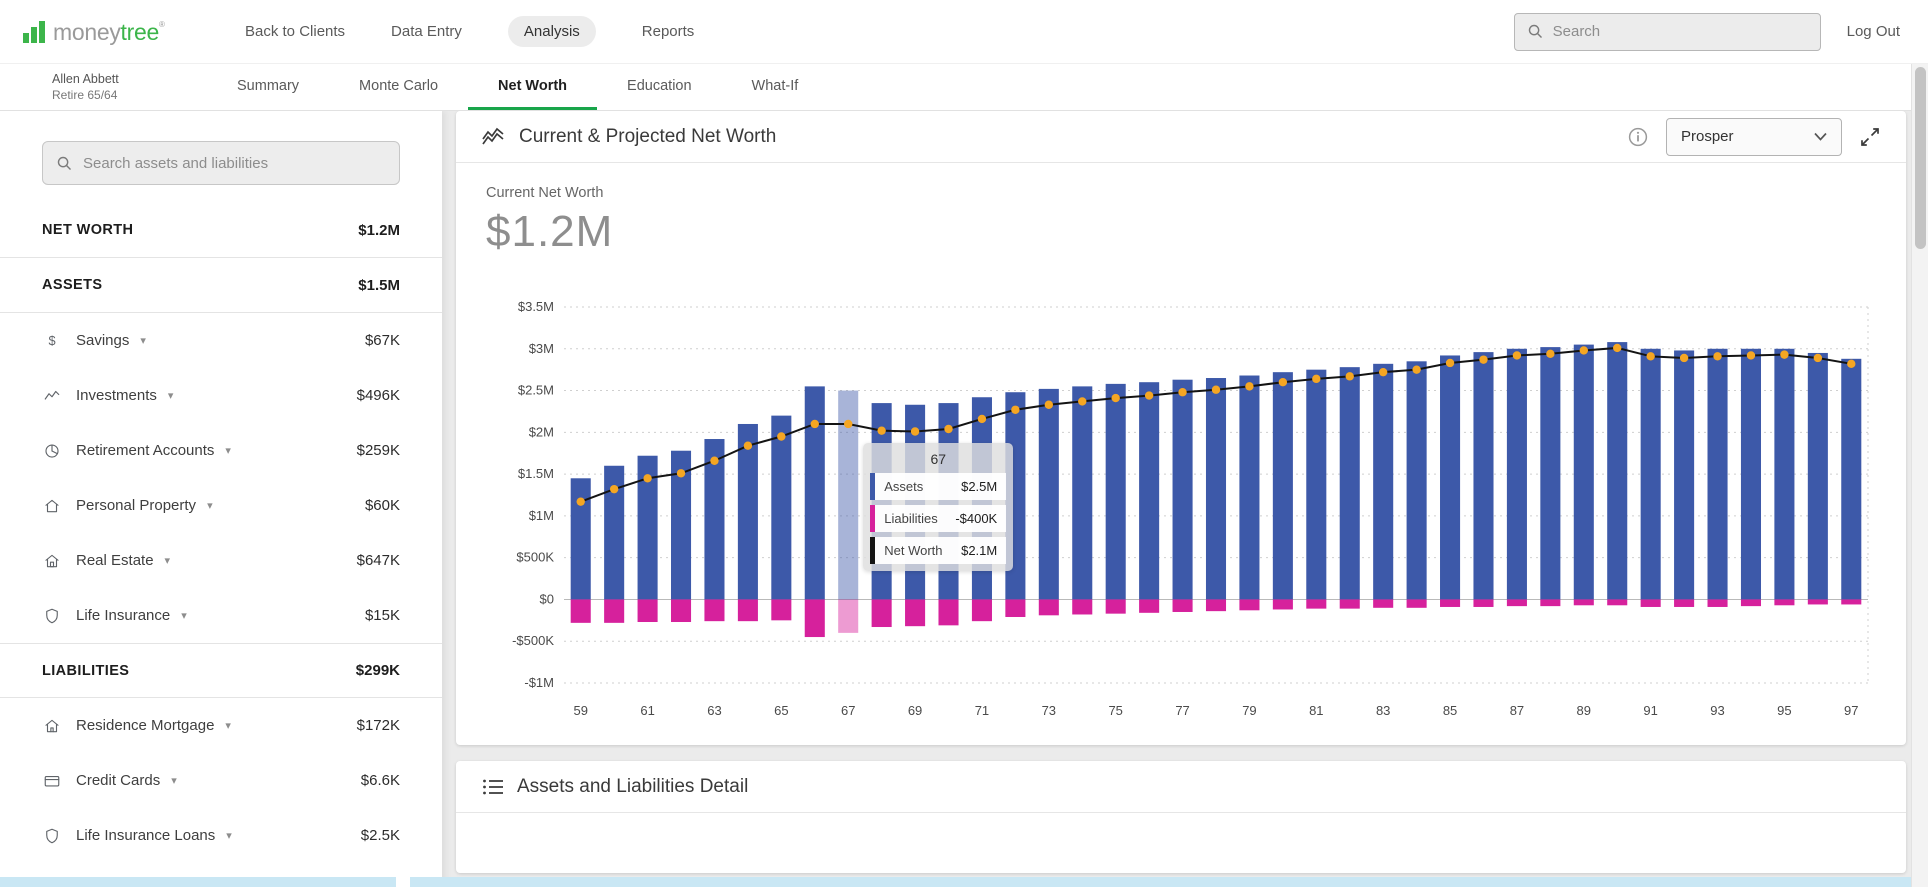  What do you see at coordinates (221, 395) in the screenshot?
I see `sidebar-item-investments: Investments ▾ $496K` at bounding box center [221, 395].